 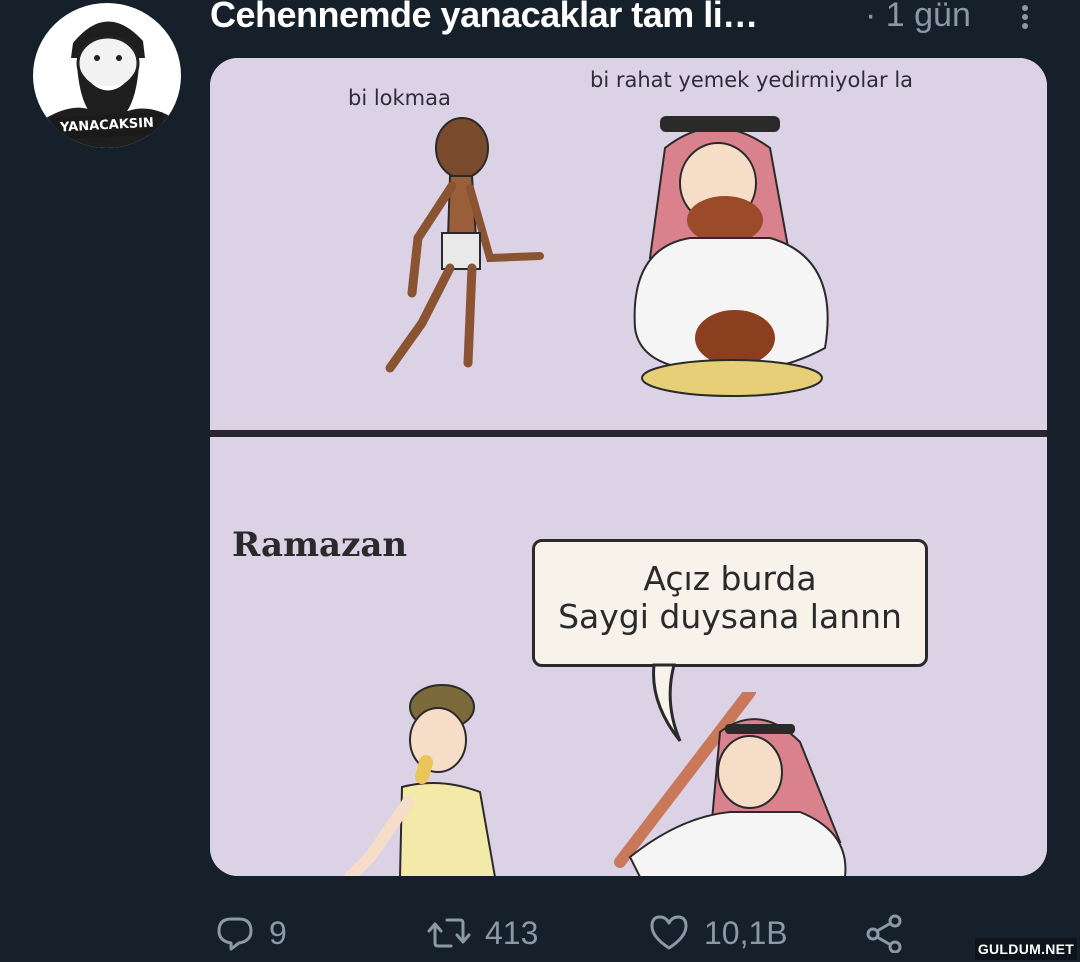 What do you see at coordinates (746, 932) in the screenshot?
I see `like-count: 10,1B` at bounding box center [746, 932].